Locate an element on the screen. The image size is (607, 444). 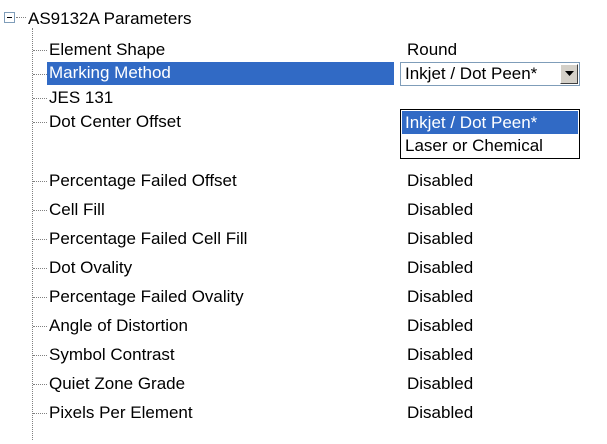
dropdown-option-laser-or-chemical: Laser or Chemical is located at coordinates (490, 145).